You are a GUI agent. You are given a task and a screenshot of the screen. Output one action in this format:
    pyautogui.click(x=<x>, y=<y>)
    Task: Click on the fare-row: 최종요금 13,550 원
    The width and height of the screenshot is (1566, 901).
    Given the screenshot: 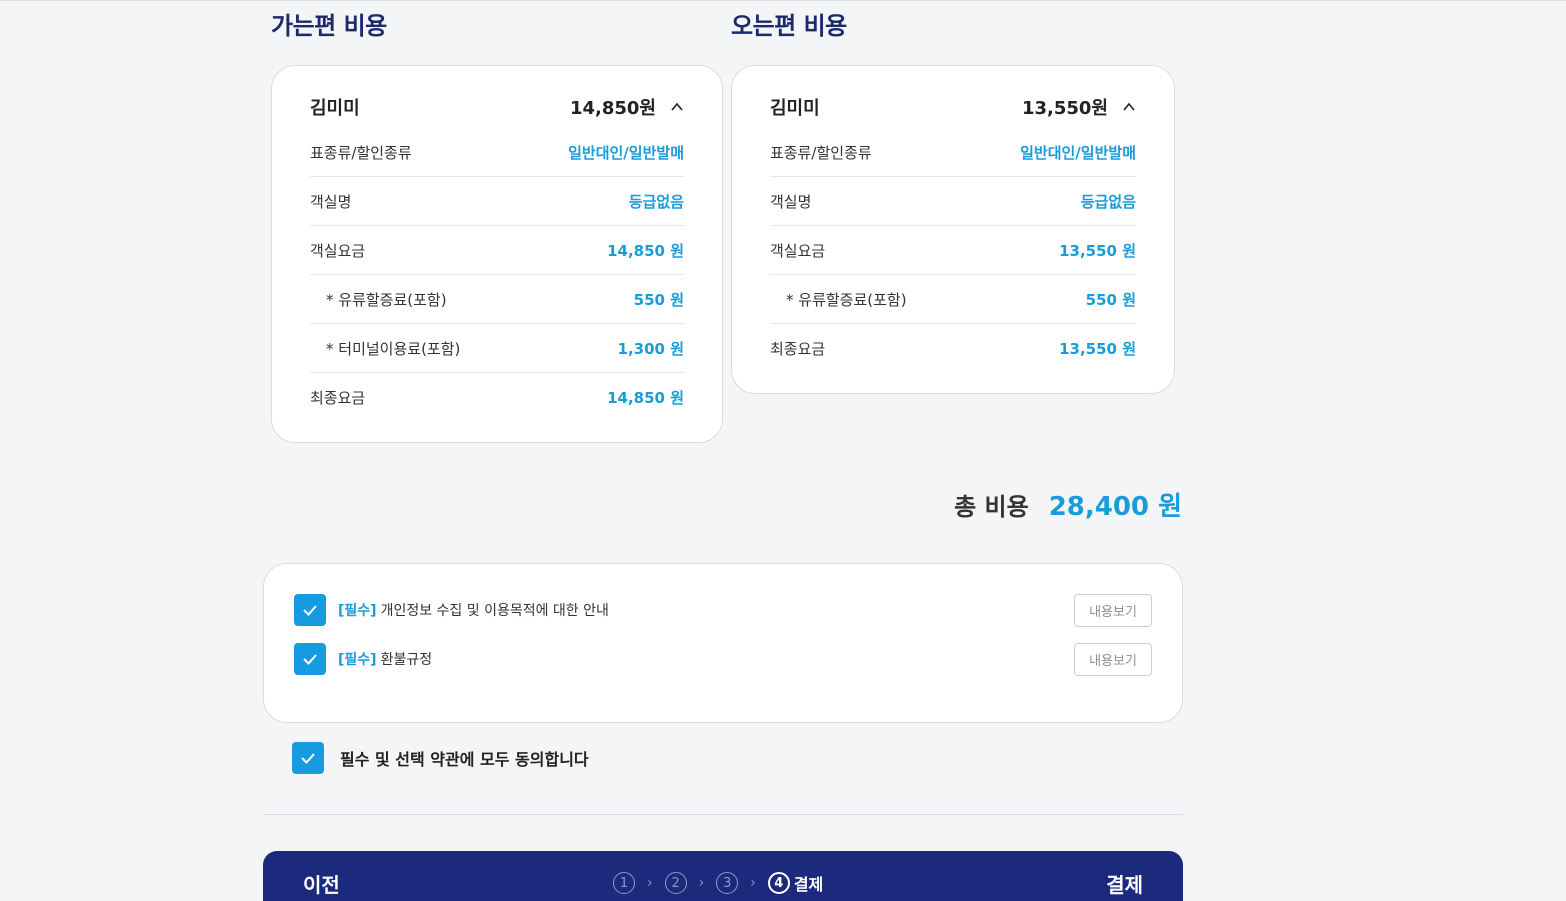 What is the action you would take?
    pyautogui.click(x=953, y=348)
    